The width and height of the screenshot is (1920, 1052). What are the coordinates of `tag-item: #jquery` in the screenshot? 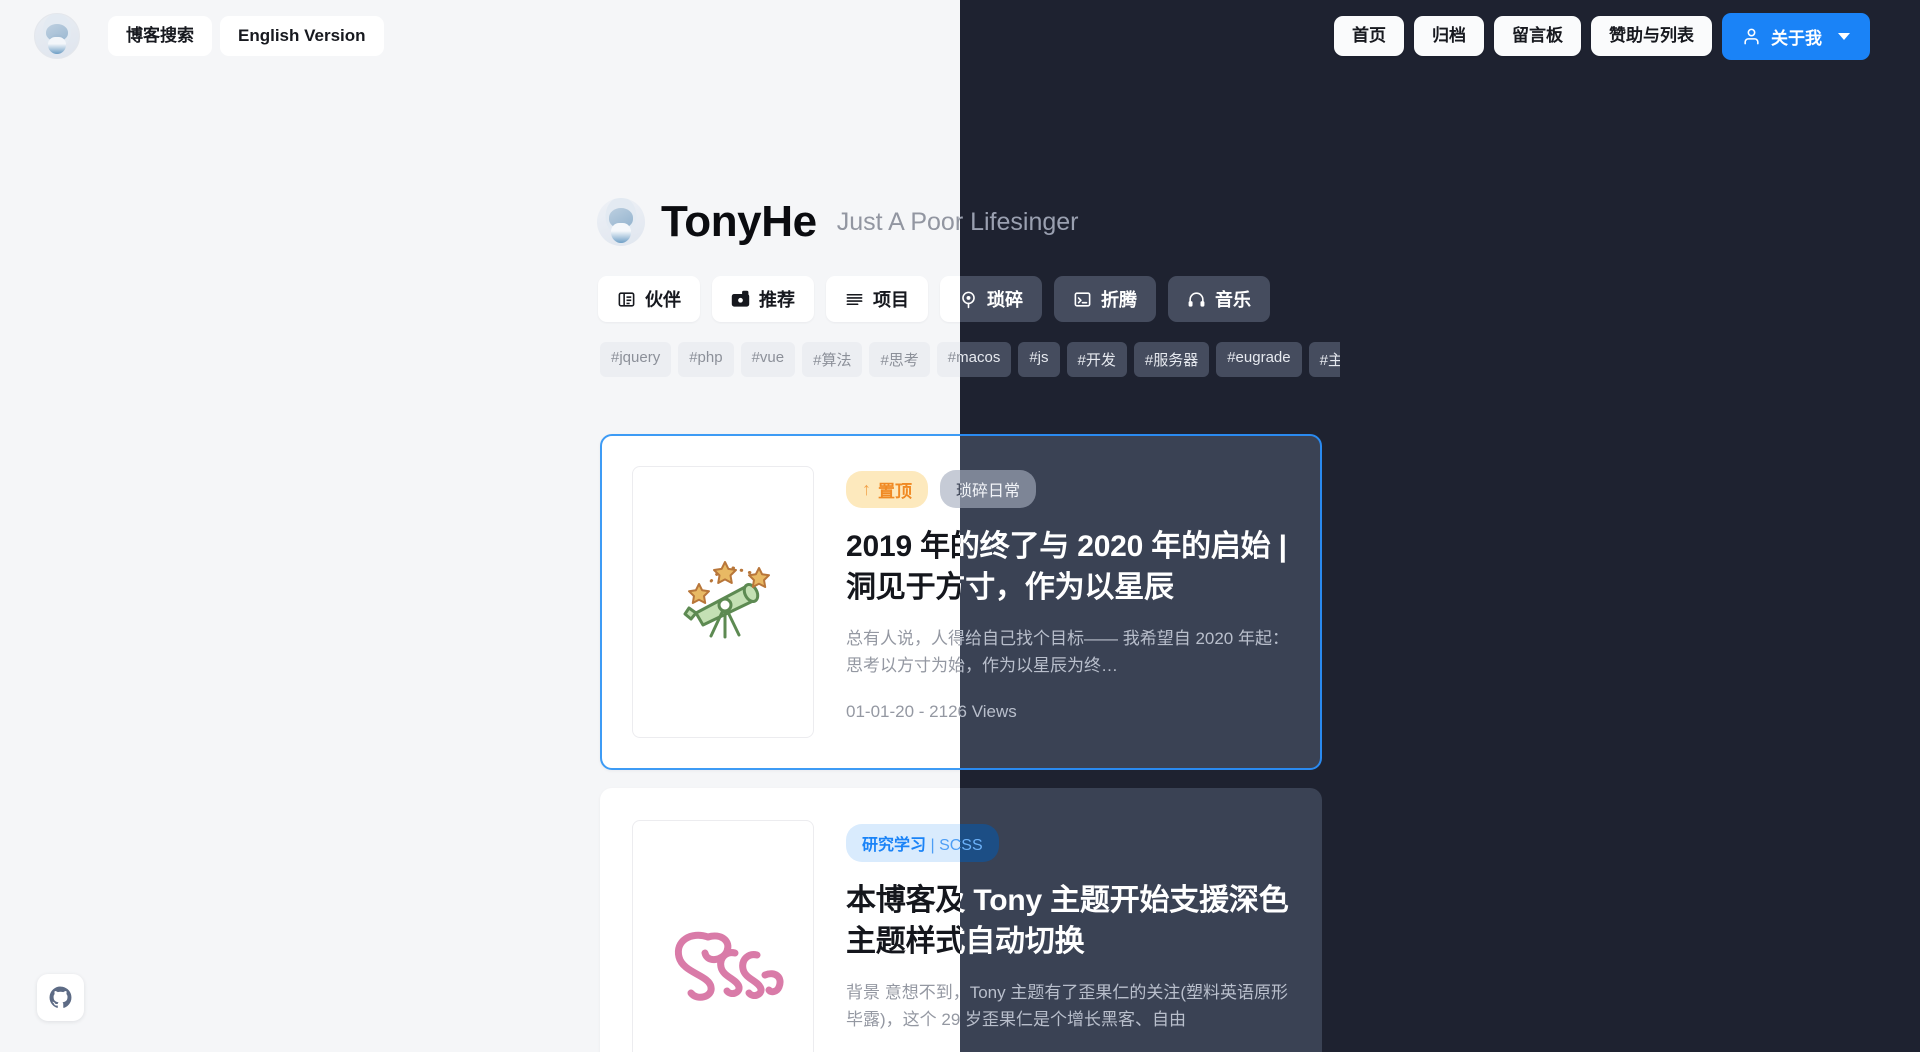 It's located at (636, 359).